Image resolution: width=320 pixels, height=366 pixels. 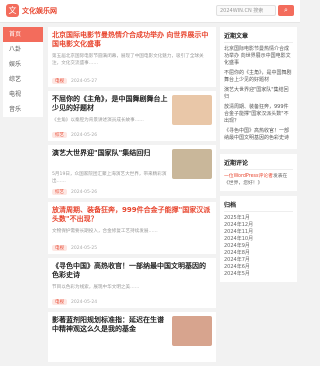 I want to click on comment-author: 一位WordPress评论者, so click(x=248, y=176).